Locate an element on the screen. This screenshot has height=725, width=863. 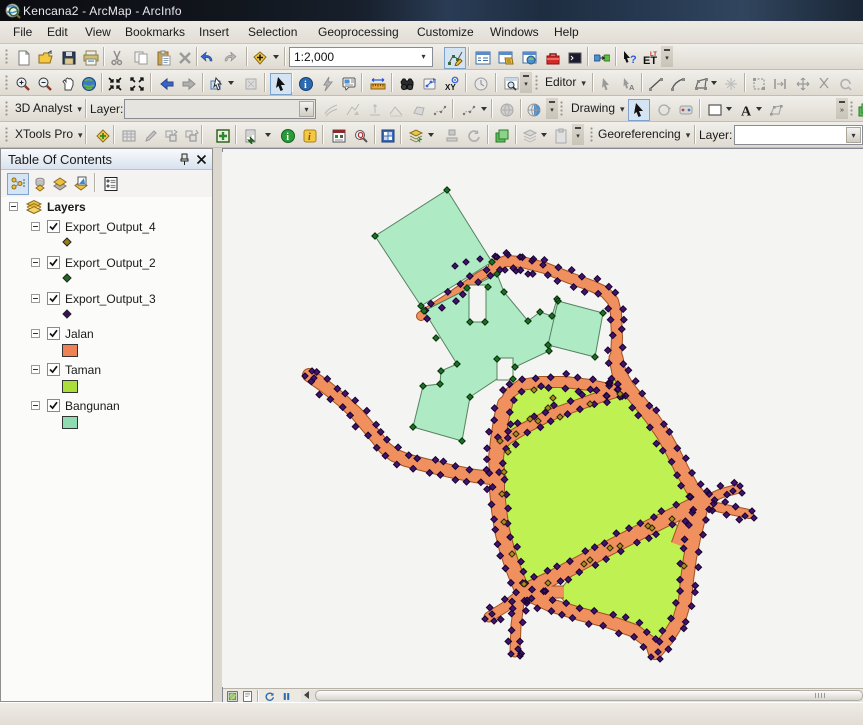
svg-text: Q is located at coordinates (361, 135).